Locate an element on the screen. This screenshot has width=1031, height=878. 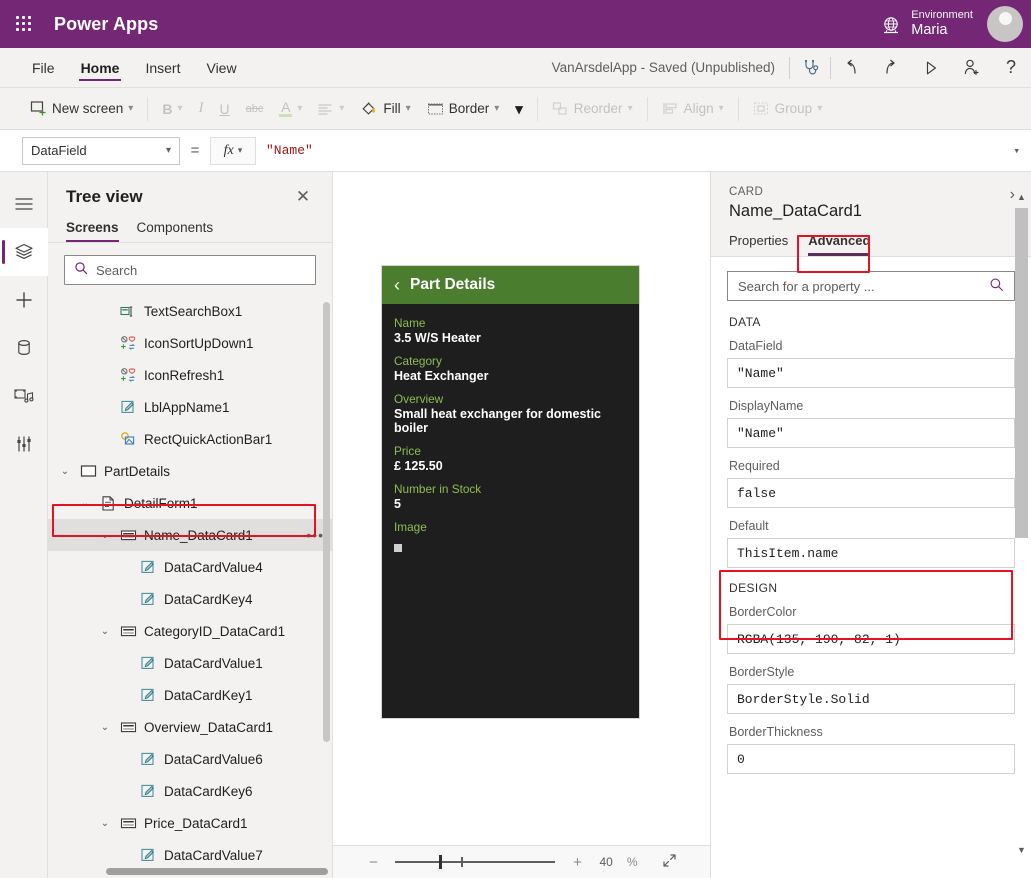
app-checker-stethoscope-icon is located at coordinates (810, 68).